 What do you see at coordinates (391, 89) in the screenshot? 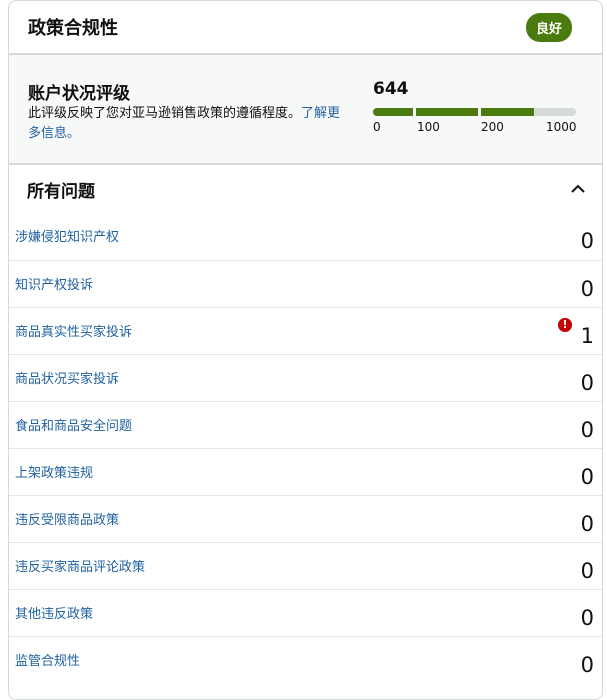
I see `health-score: 644` at bounding box center [391, 89].